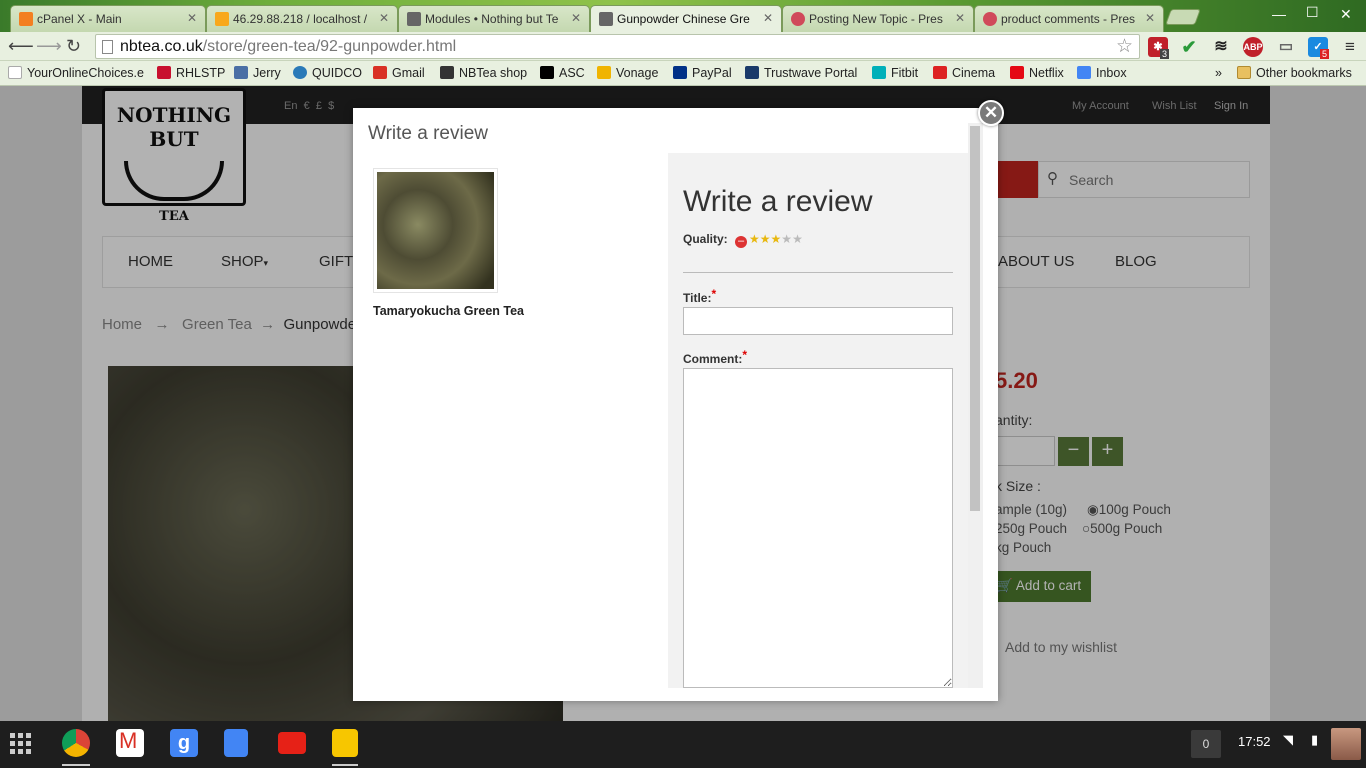  Describe the element at coordinates (1350, 47) in the screenshot. I see `menu-icon: ≡` at that location.